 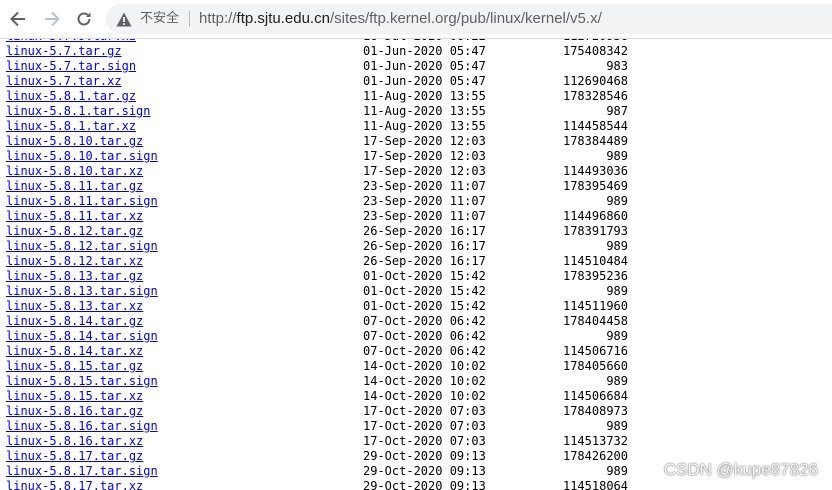 I want to click on file-link: linux-5.8.12.tar.gz, so click(x=74, y=231).